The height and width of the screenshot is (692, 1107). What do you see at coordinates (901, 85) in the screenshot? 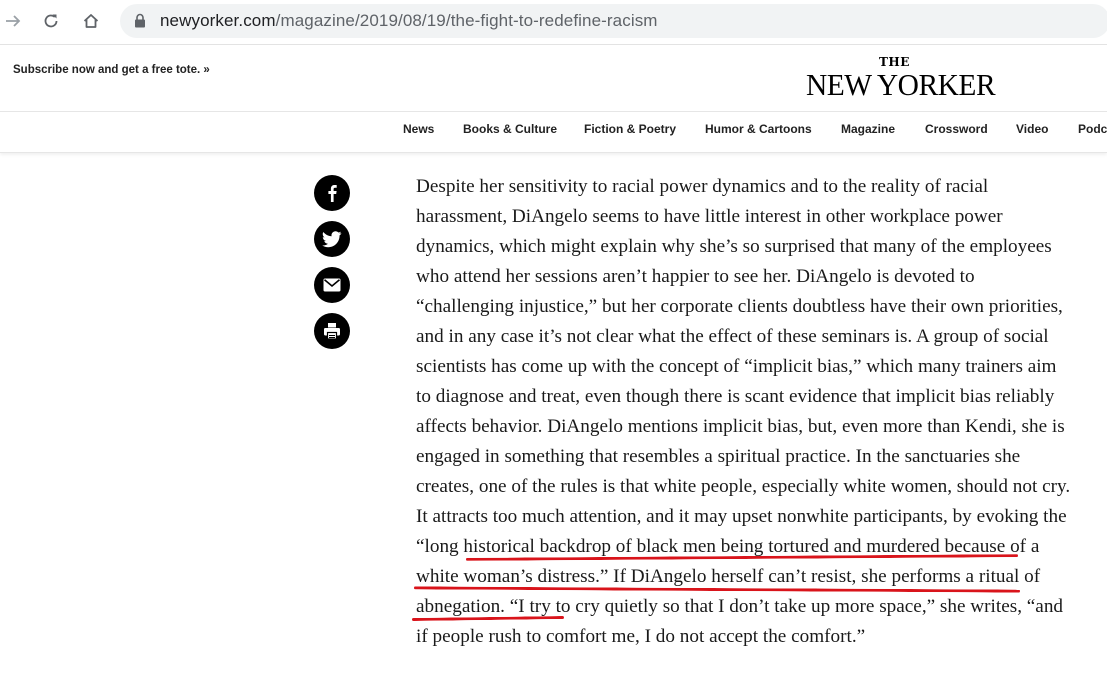
I see `site-logo: NEW YORKER` at bounding box center [901, 85].